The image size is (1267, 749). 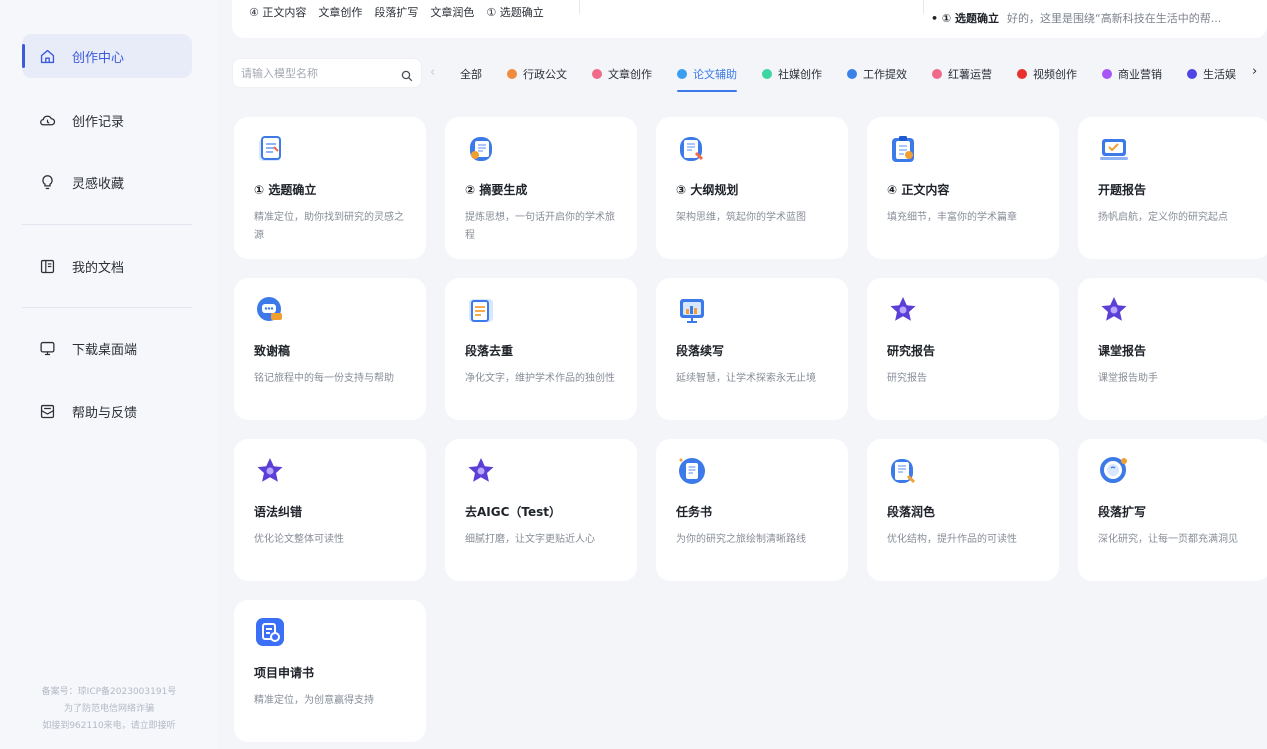 I want to click on footer-line: 如接到962110来电，请立即接听, so click(x=109, y=726).